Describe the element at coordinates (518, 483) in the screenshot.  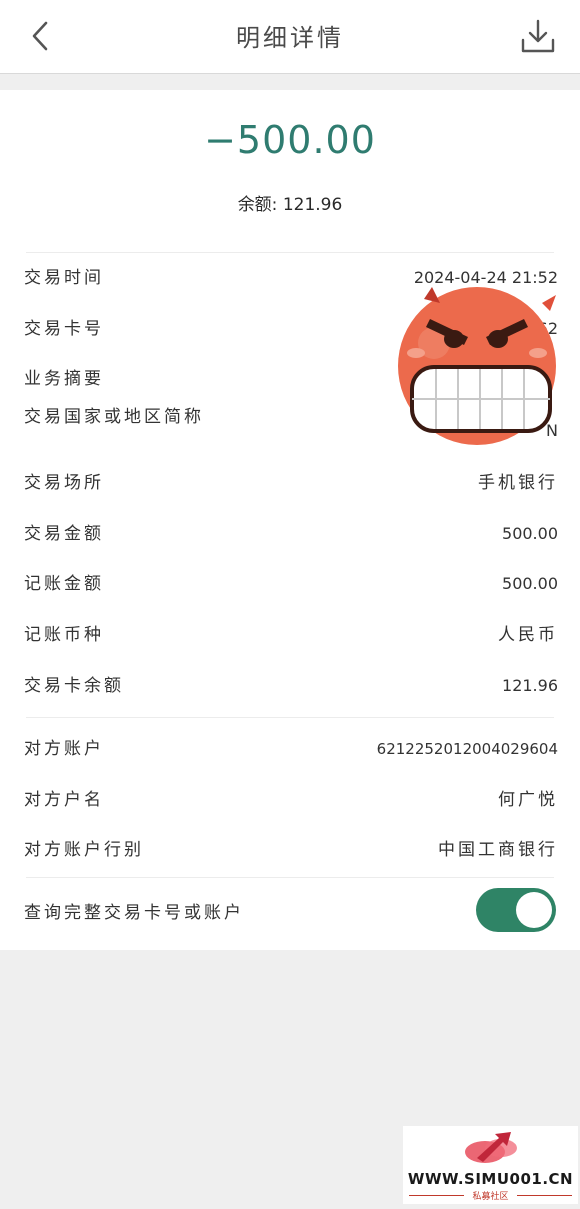
I see `row-value: 手机银行` at that location.